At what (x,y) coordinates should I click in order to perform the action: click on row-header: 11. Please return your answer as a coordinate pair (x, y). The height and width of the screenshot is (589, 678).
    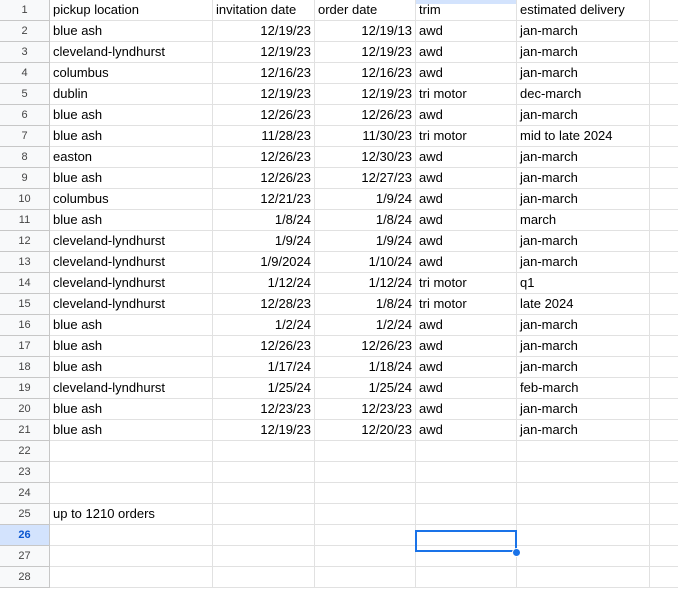
    Looking at the image, I should click on (25, 220).